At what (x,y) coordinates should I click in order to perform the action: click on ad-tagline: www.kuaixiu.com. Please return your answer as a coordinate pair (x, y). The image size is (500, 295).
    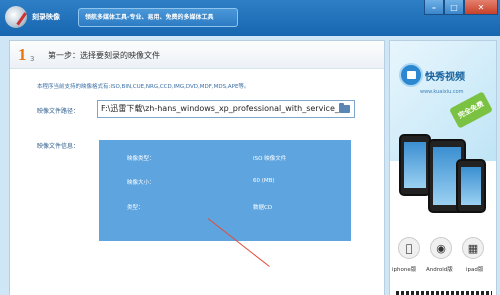
    Looking at the image, I should click on (442, 92).